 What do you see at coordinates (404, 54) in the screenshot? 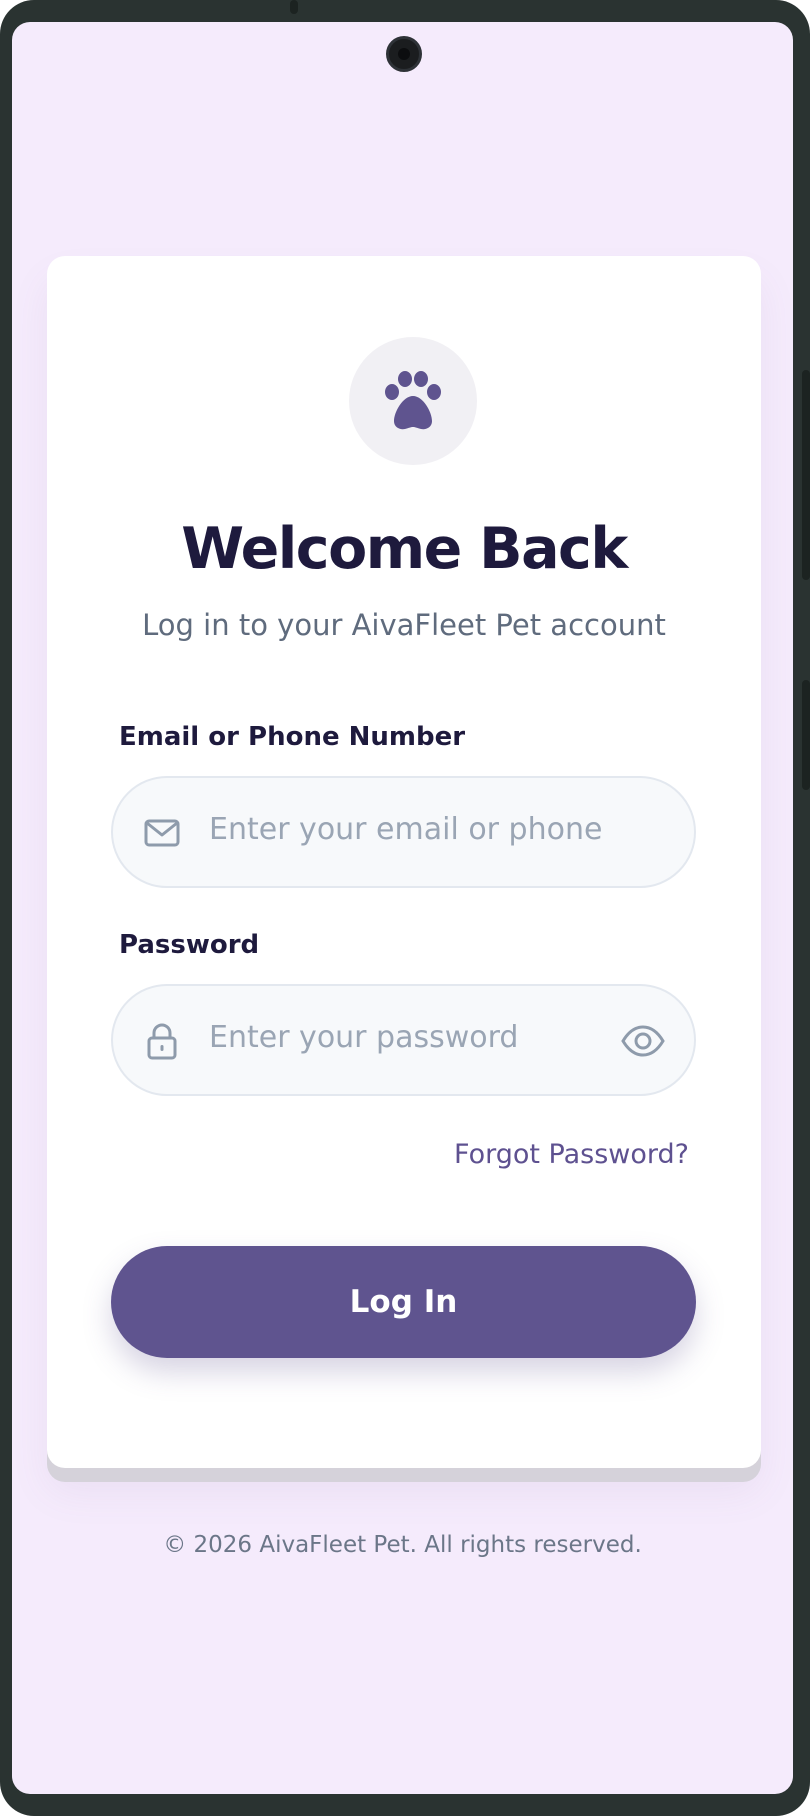
I see `front-camera` at bounding box center [404, 54].